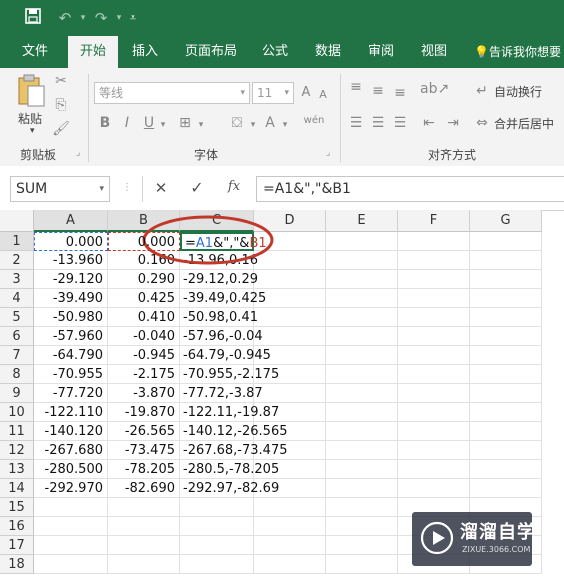  What do you see at coordinates (237, 123) in the screenshot?
I see `fill-color-icon: ⛋` at bounding box center [237, 123].